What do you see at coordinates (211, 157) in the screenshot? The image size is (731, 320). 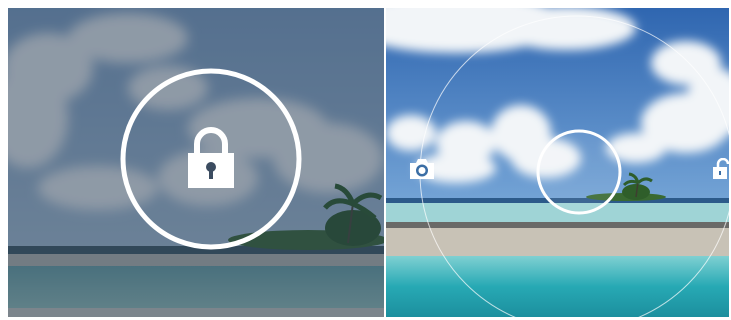 I see `lock-closed-icon` at bounding box center [211, 157].